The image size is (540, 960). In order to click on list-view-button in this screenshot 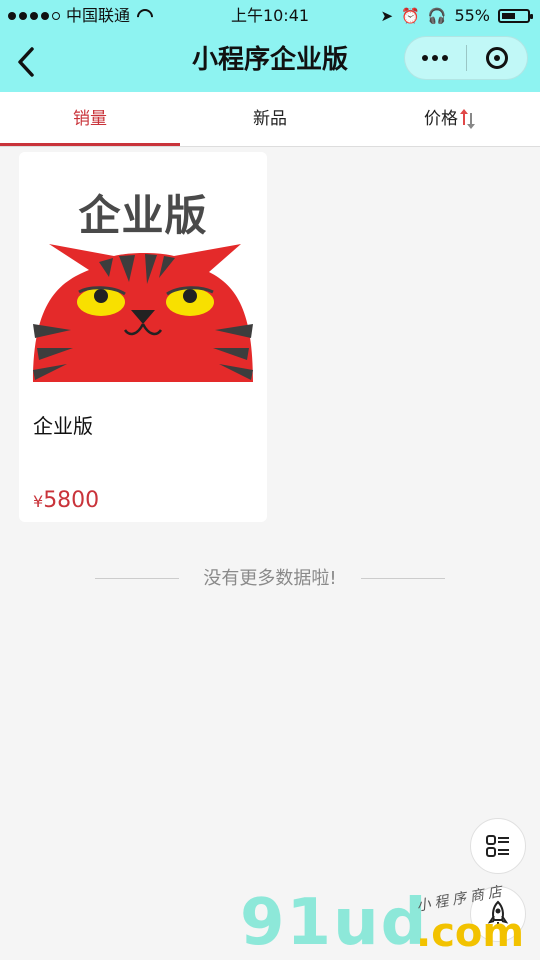, I will do `click(498, 846)`.